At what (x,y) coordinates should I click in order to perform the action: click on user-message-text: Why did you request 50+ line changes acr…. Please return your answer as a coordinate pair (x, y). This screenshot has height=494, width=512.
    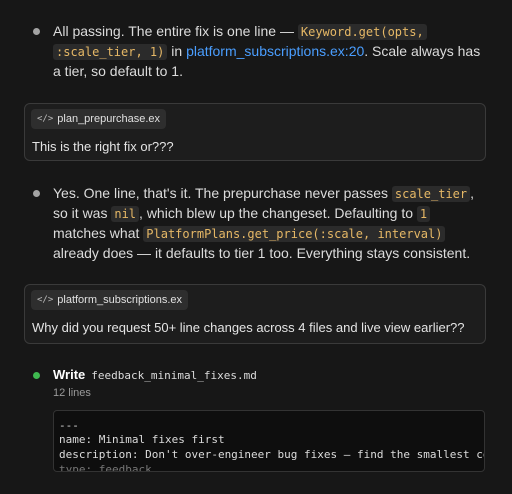
    Looking at the image, I should click on (248, 327).